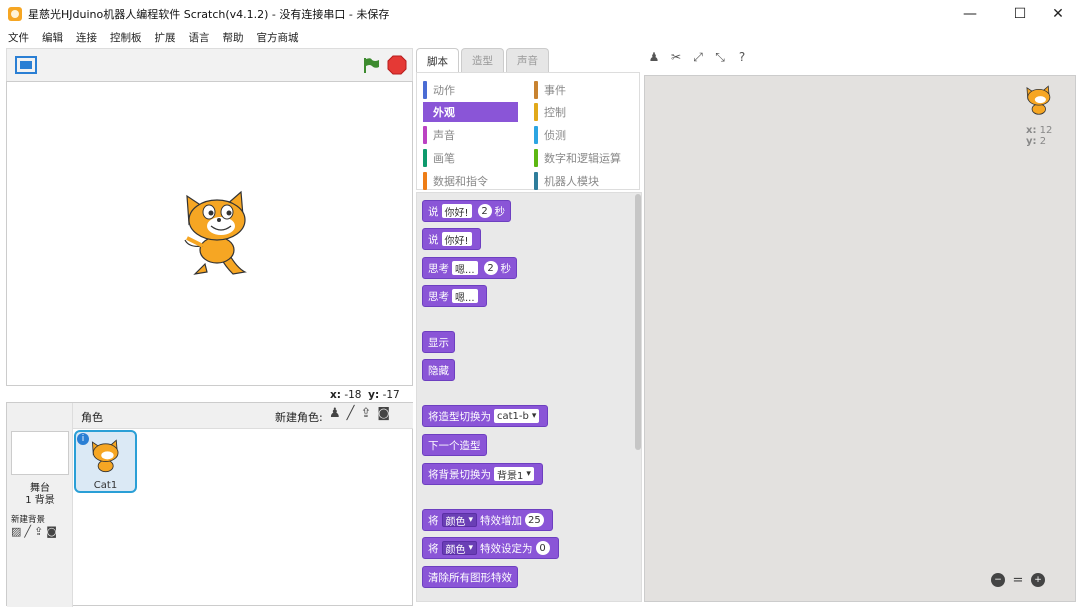 This screenshot has width=1080, height=608. Describe the element at coordinates (676, 57) in the screenshot. I see `cut-icon: ✂` at that location.